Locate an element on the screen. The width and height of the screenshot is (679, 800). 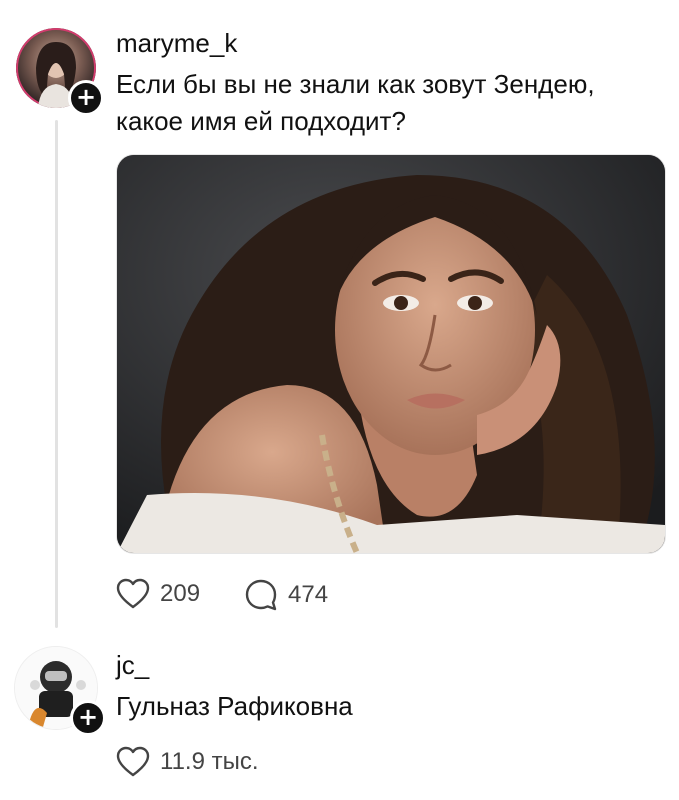
post-comment-count: 474 is located at coordinates (308, 594).